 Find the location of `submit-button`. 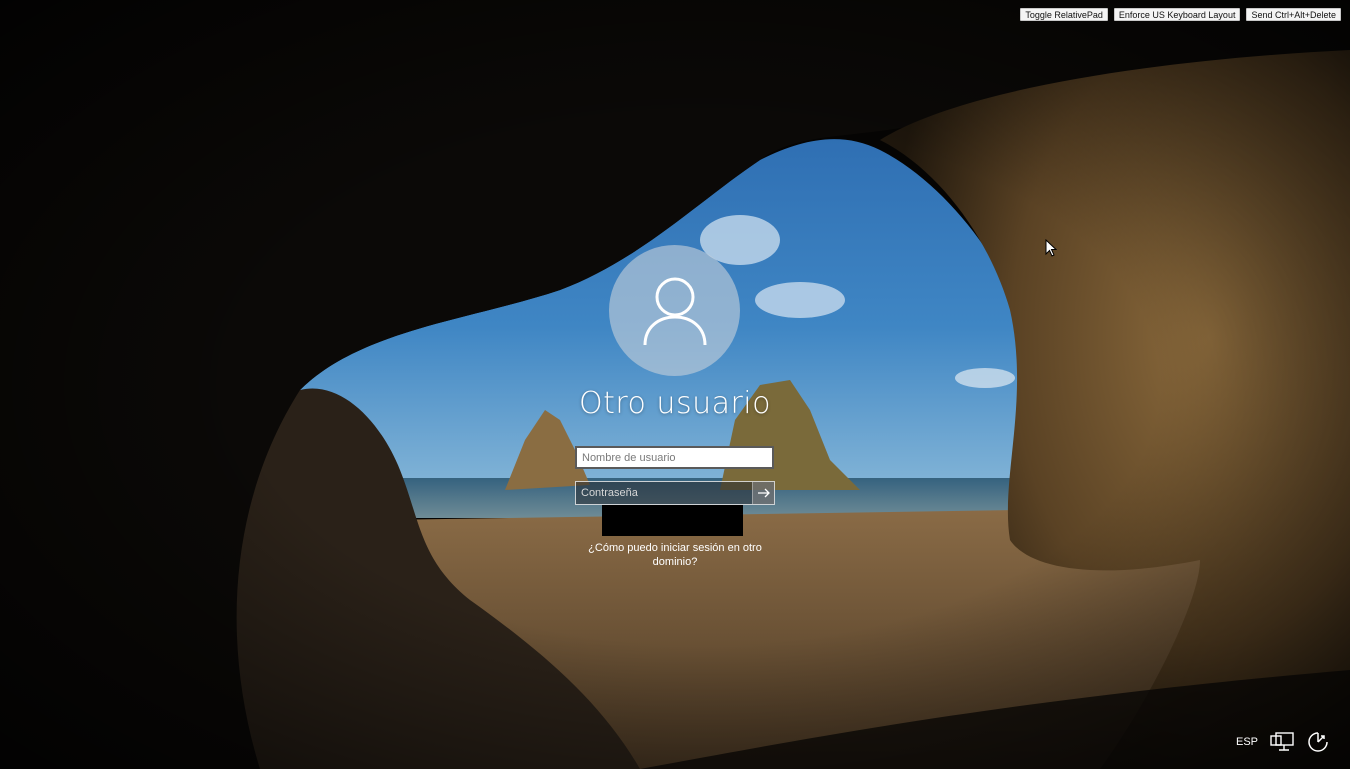

submit-button is located at coordinates (763, 493).